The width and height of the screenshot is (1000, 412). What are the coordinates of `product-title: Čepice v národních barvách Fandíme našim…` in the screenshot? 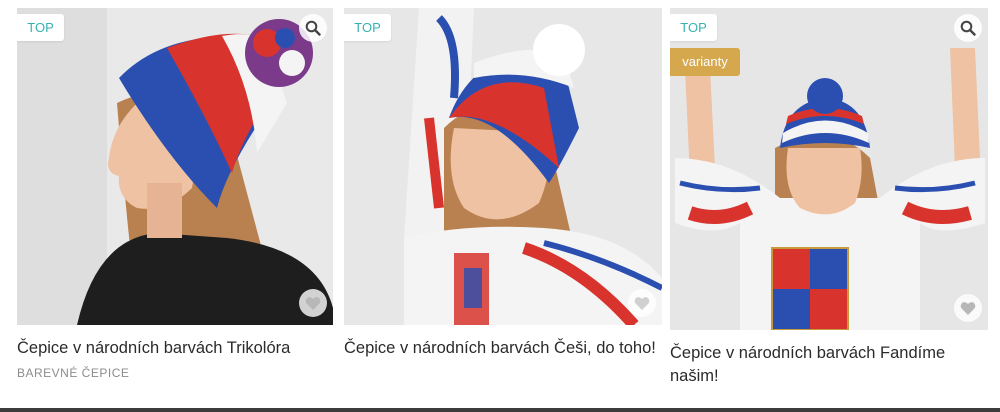 It's located at (829, 365).